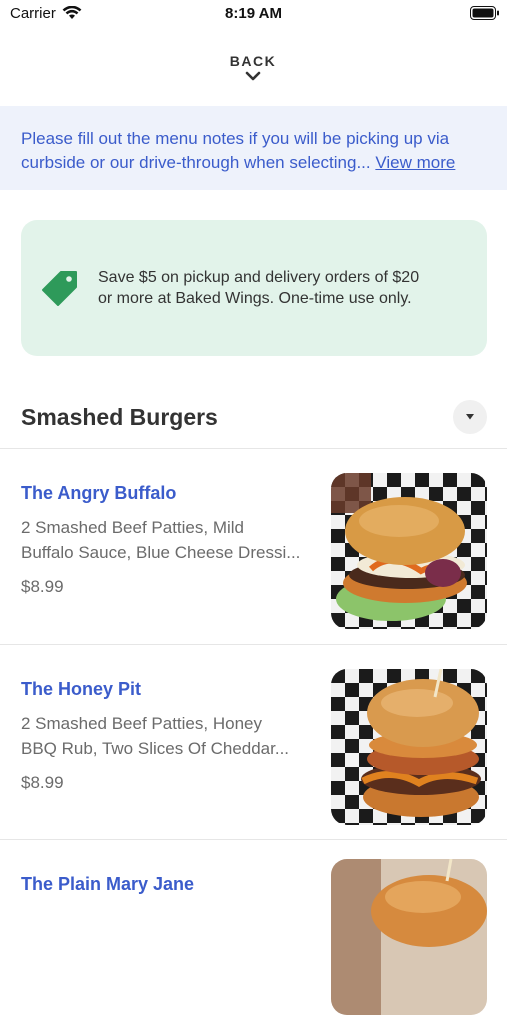 This screenshot has height=1035, width=507. Describe the element at coordinates (409, 747) in the screenshot. I see `item-photo-honey-pit` at that location.